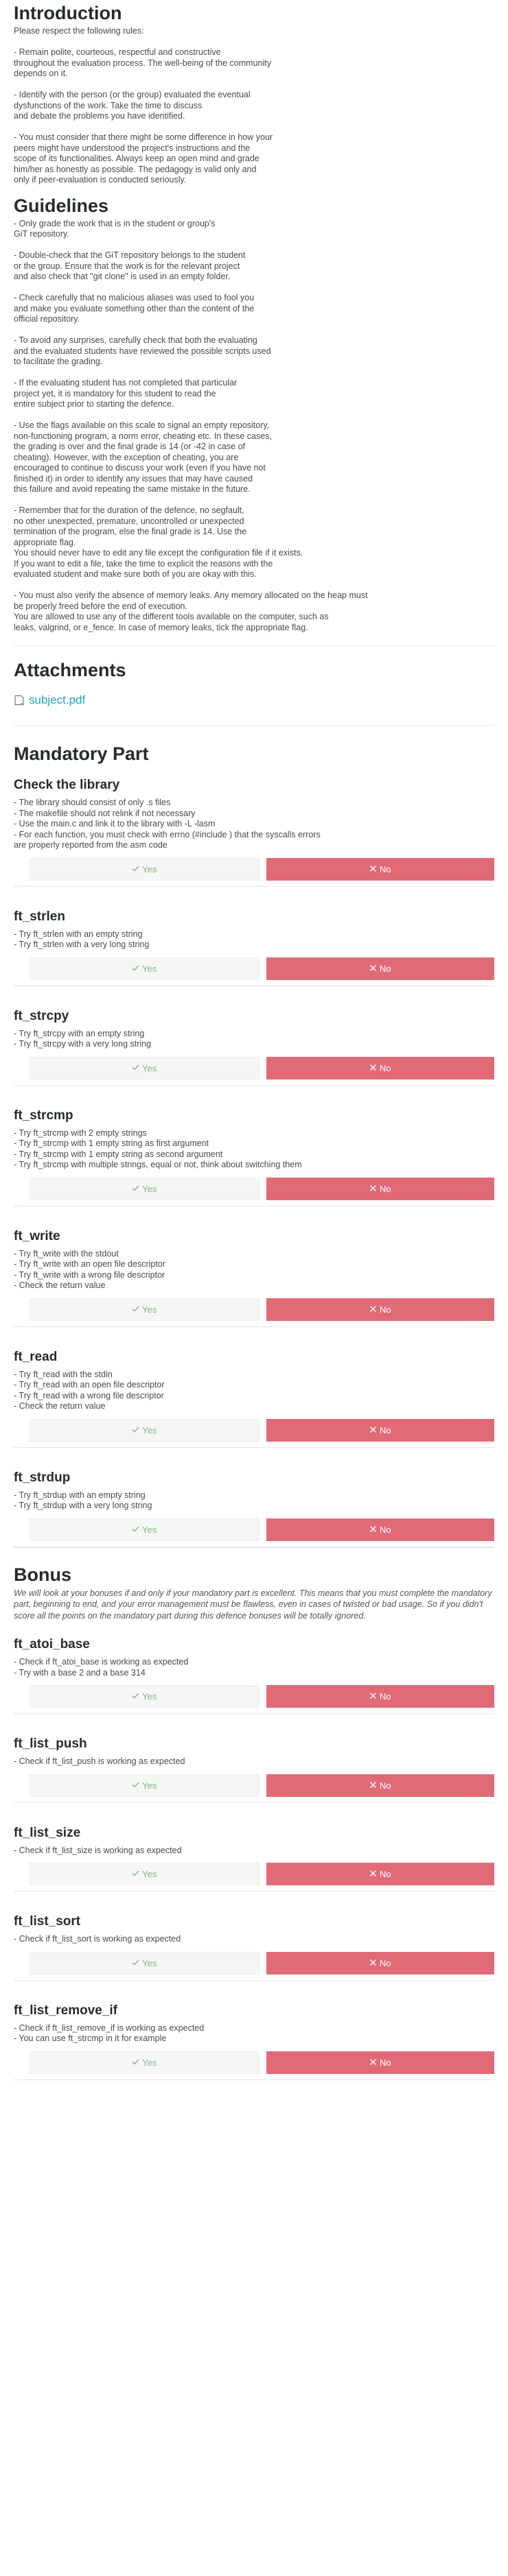 The image size is (508, 2576). I want to click on item-title: ft_list_sort, so click(47, 1921).